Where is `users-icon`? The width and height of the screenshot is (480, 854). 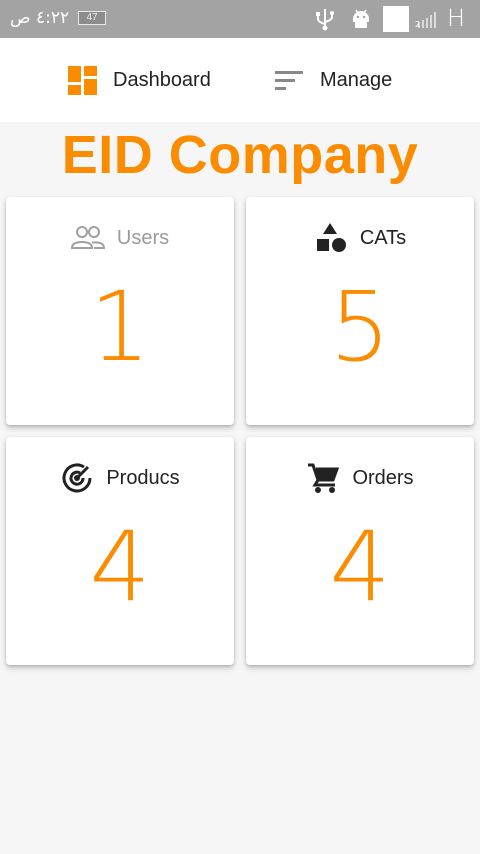
users-icon is located at coordinates (87, 238).